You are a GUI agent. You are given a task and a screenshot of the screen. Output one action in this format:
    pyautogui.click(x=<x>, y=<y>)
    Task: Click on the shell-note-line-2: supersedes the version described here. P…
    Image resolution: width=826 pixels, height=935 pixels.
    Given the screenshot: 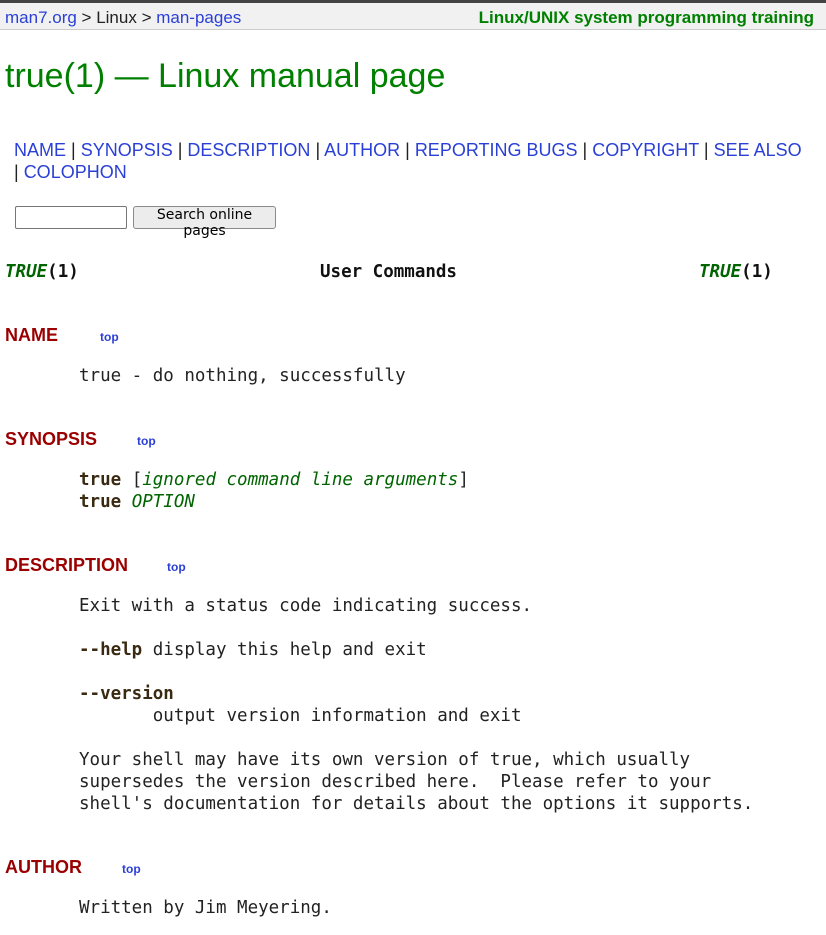 What is the action you would take?
    pyautogui.click(x=395, y=782)
    